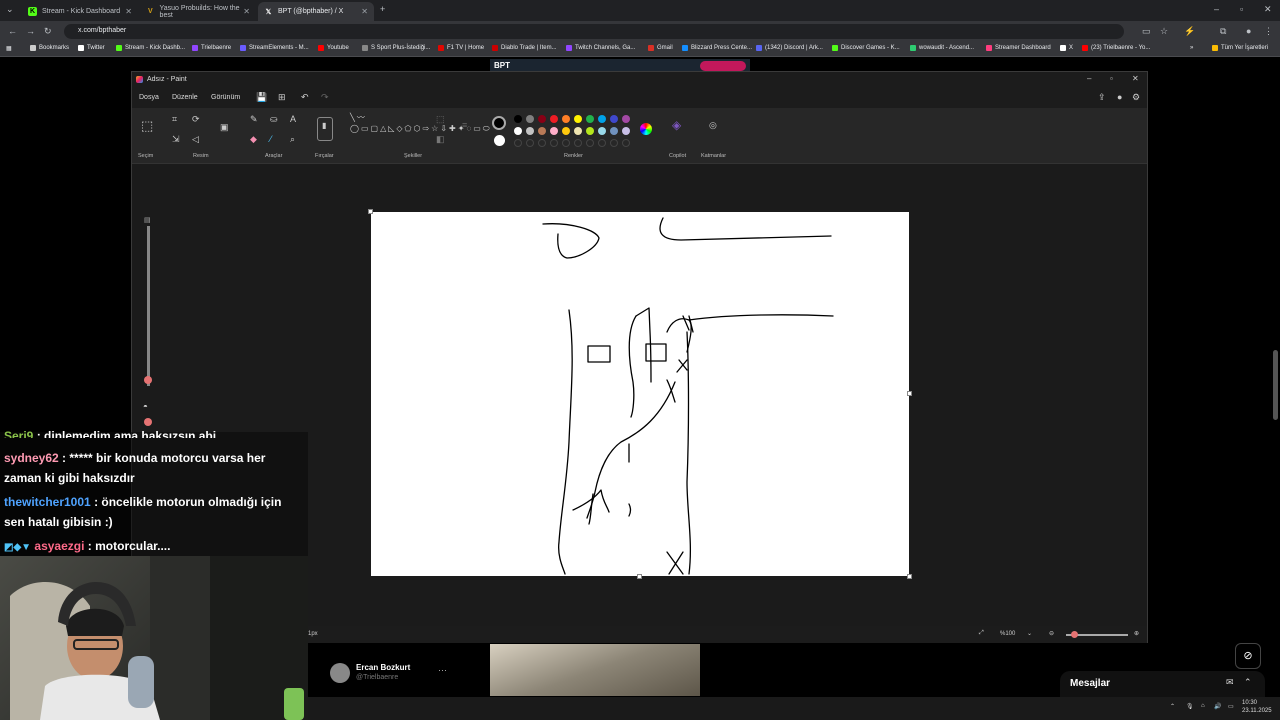 The image size is (1280, 720). Describe the element at coordinates (646, 129) in the screenshot. I see `edit-colors-icon` at that location.